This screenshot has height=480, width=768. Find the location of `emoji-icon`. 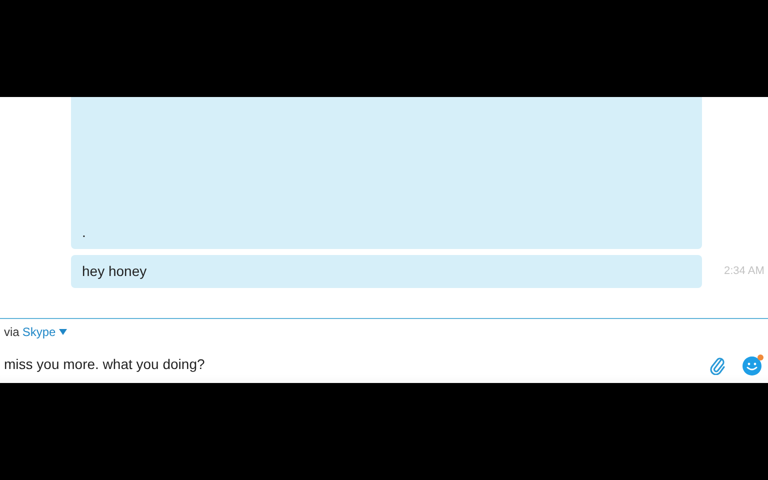

emoji-icon is located at coordinates (753, 365).